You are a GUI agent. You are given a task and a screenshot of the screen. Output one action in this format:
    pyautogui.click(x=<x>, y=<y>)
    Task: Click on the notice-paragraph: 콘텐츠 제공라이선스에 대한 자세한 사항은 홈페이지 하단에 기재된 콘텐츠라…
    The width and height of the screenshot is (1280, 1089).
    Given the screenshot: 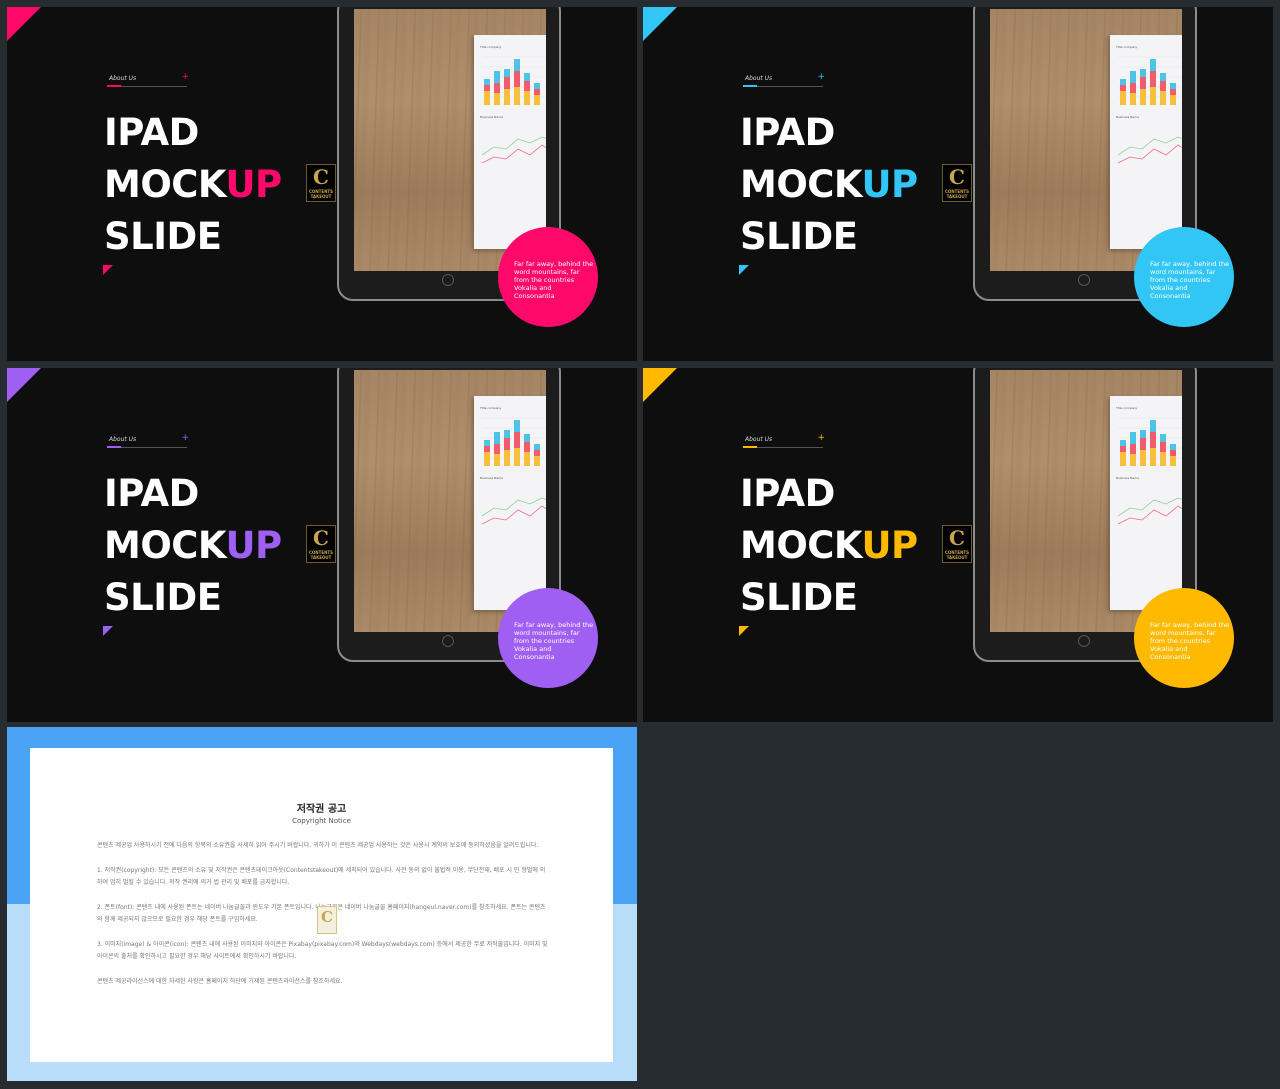 What is the action you would take?
    pyautogui.click(x=220, y=981)
    